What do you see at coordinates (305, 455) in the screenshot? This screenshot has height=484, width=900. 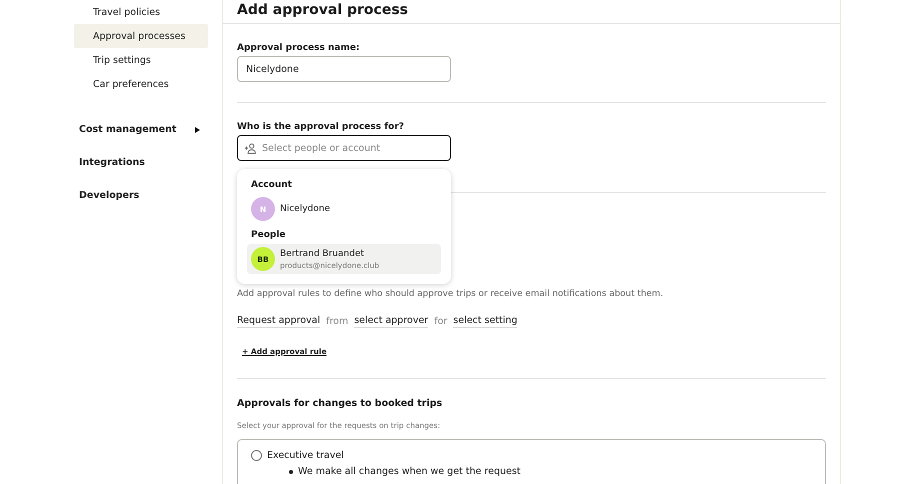 I see `option-label: Executive travel` at bounding box center [305, 455].